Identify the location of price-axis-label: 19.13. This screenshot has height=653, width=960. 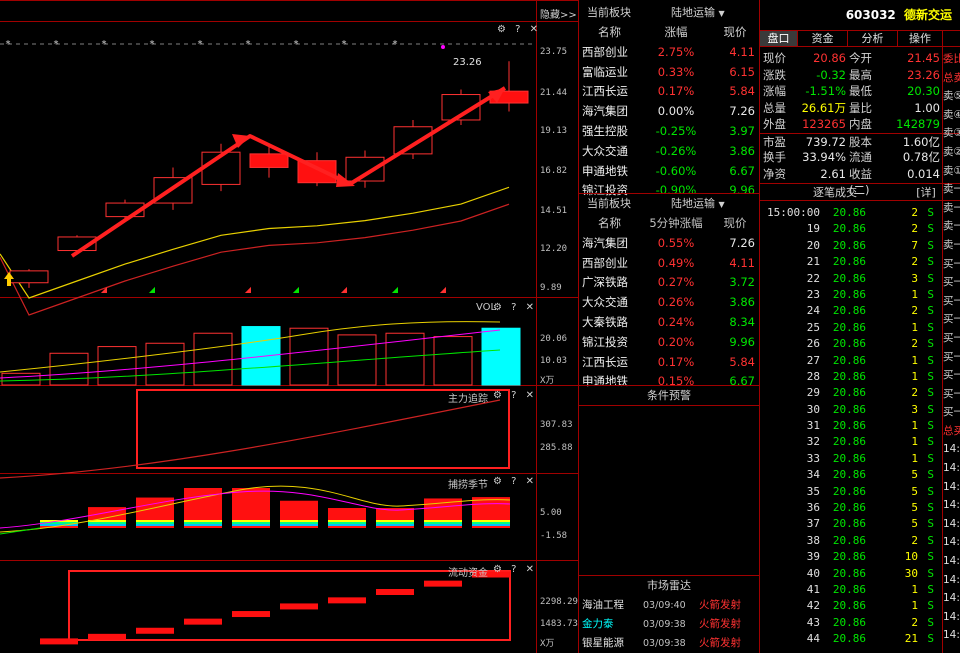
(554, 131).